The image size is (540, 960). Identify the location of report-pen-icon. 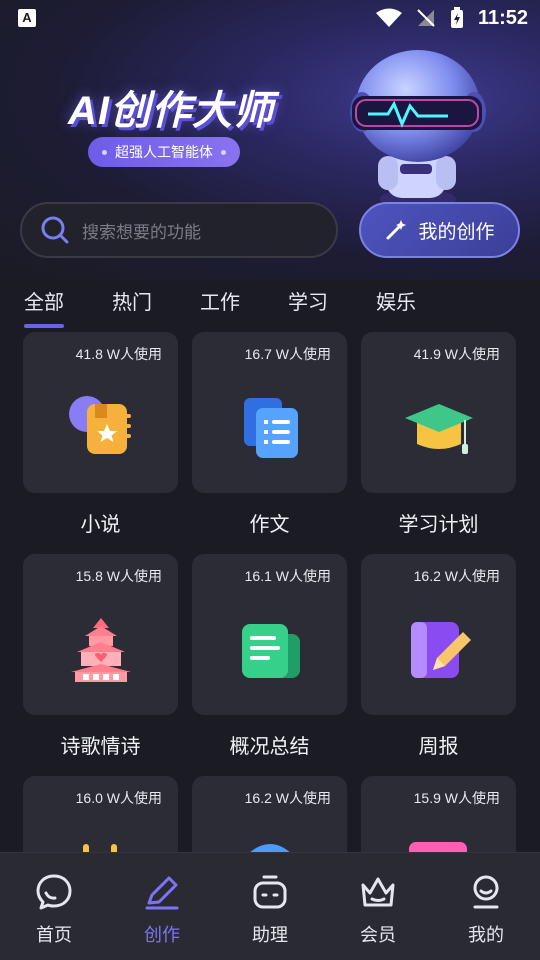
(440, 650).